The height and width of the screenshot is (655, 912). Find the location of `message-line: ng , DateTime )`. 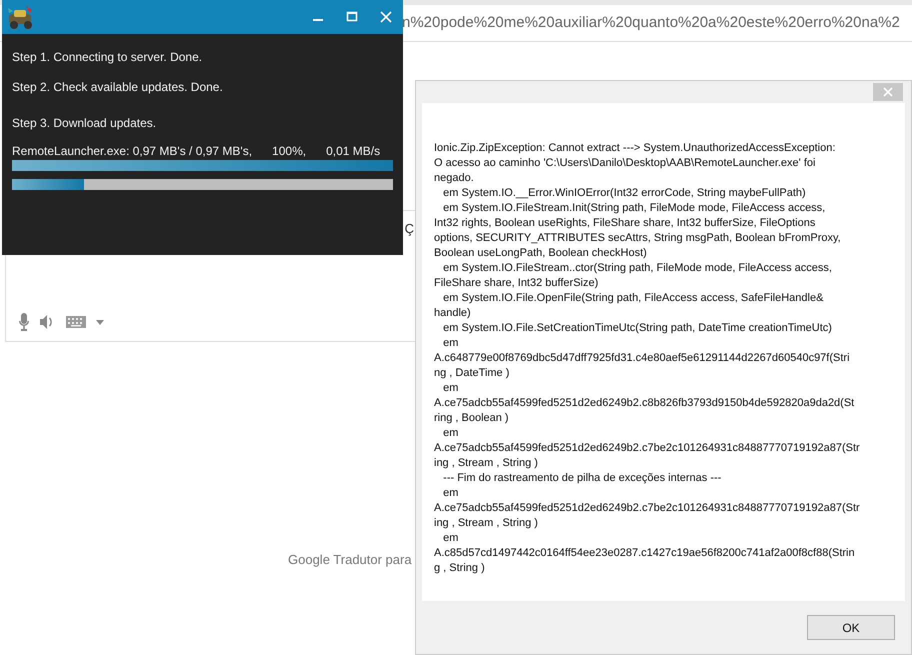

message-line: ng , DateTime ) is located at coordinates (472, 373).